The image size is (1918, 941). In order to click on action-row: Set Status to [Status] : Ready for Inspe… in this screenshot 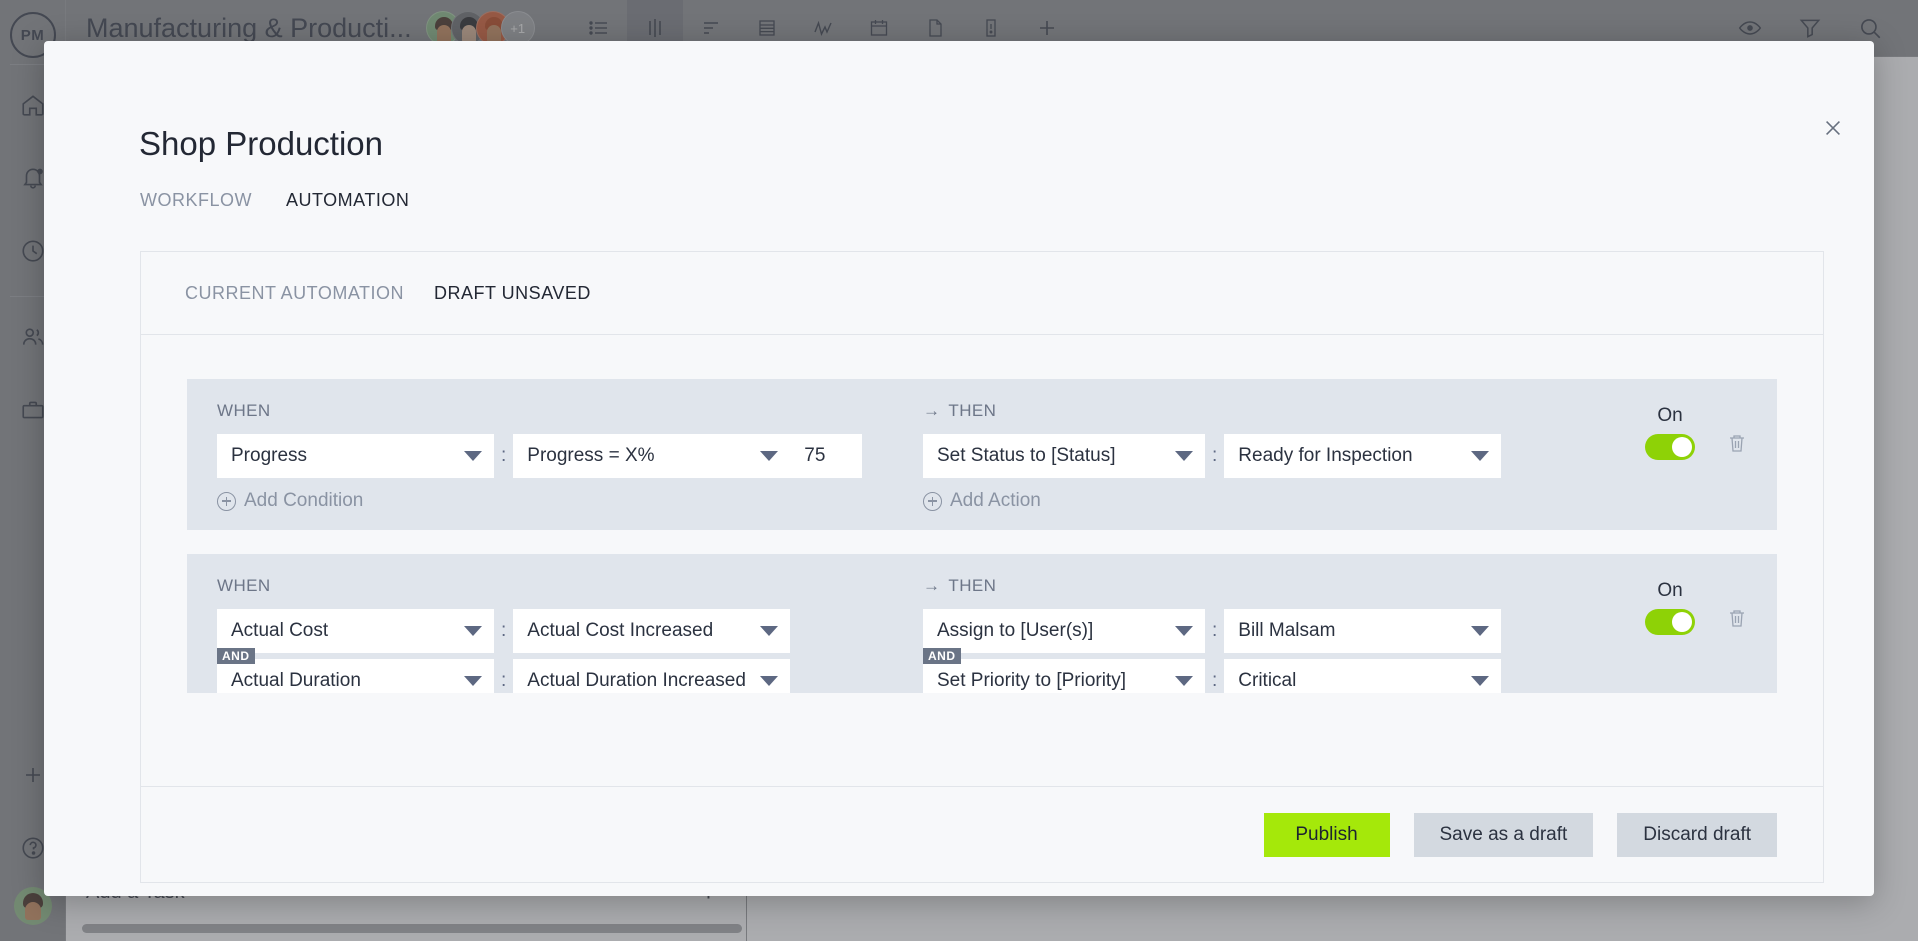, I will do `click(1275, 456)`.